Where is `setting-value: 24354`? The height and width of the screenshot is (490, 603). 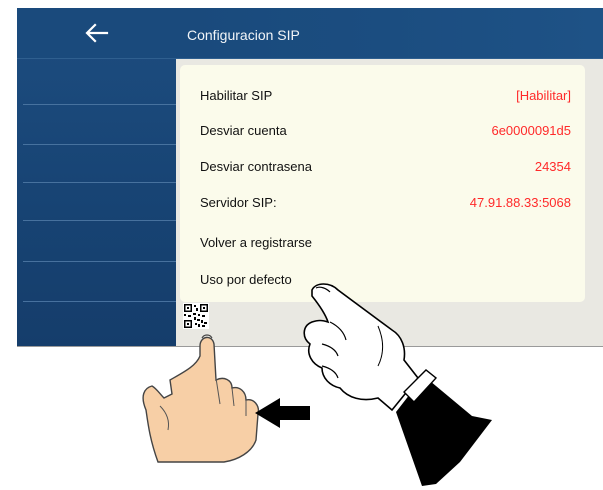 setting-value: 24354 is located at coordinates (552, 166).